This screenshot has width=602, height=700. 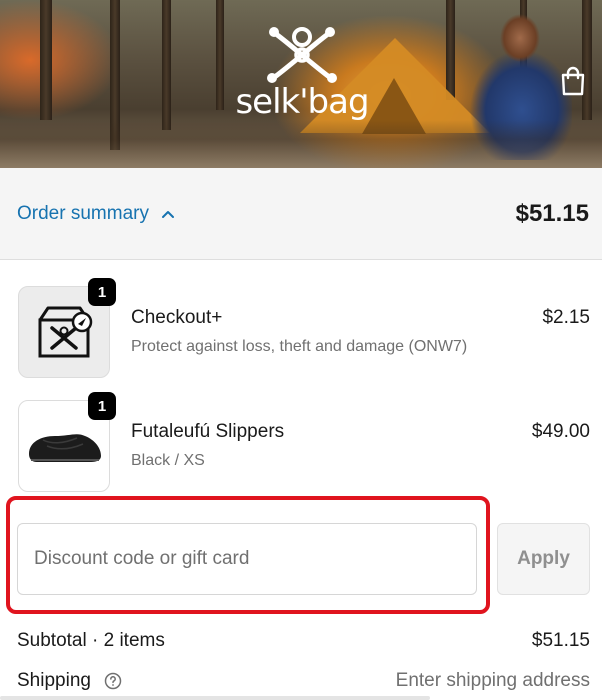 I want to click on shipping-help-button, so click(x=113, y=681).